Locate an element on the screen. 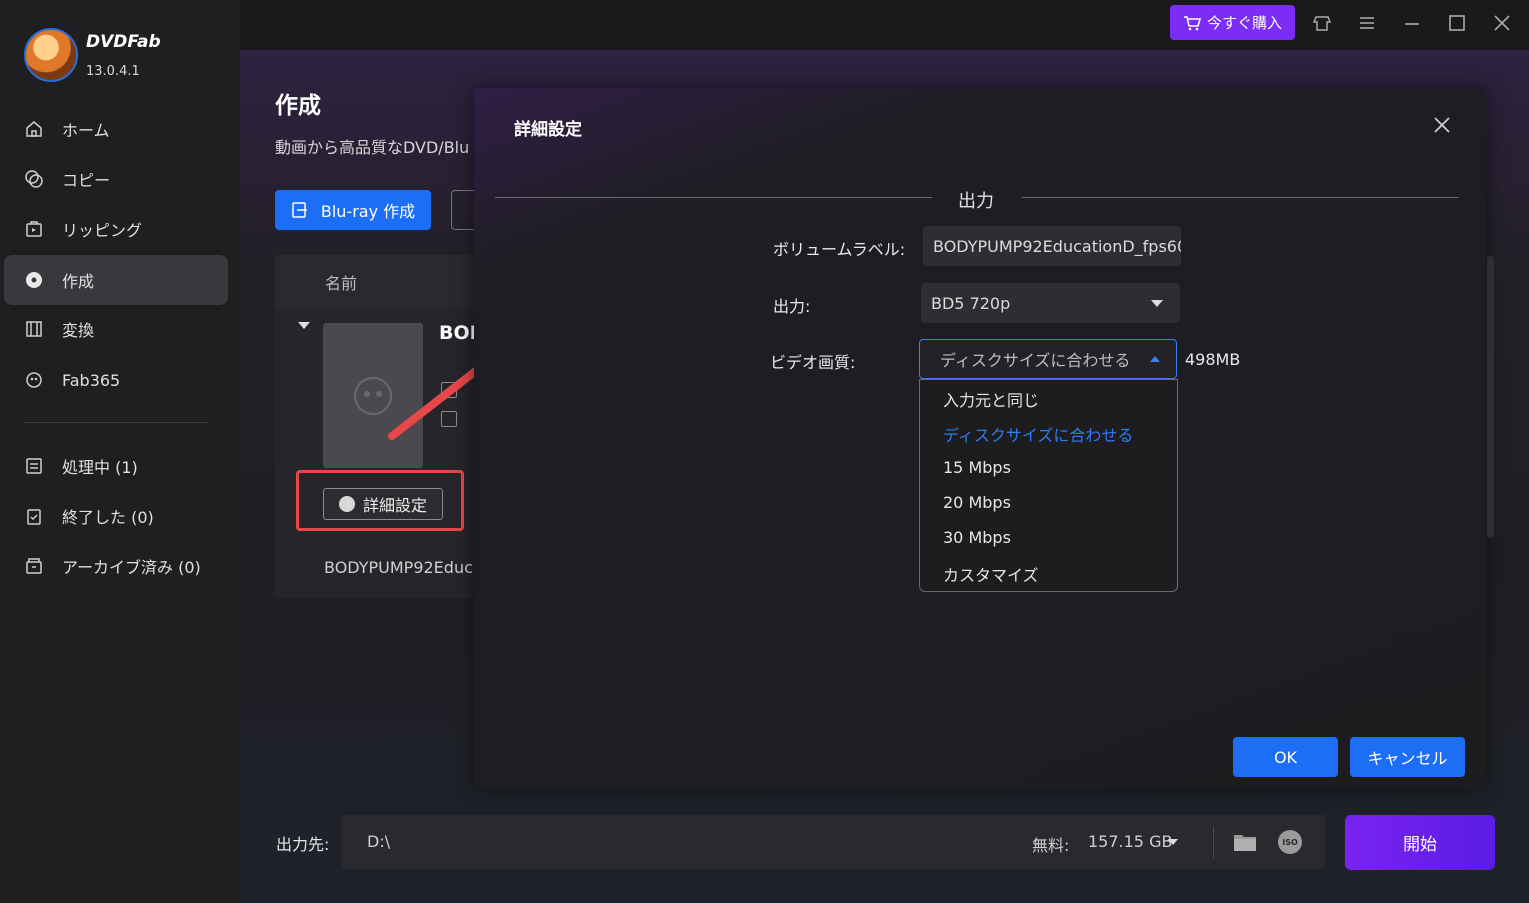 The width and height of the screenshot is (1529, 903). free-space-caret-icon is located at coordinates (1173, 842).